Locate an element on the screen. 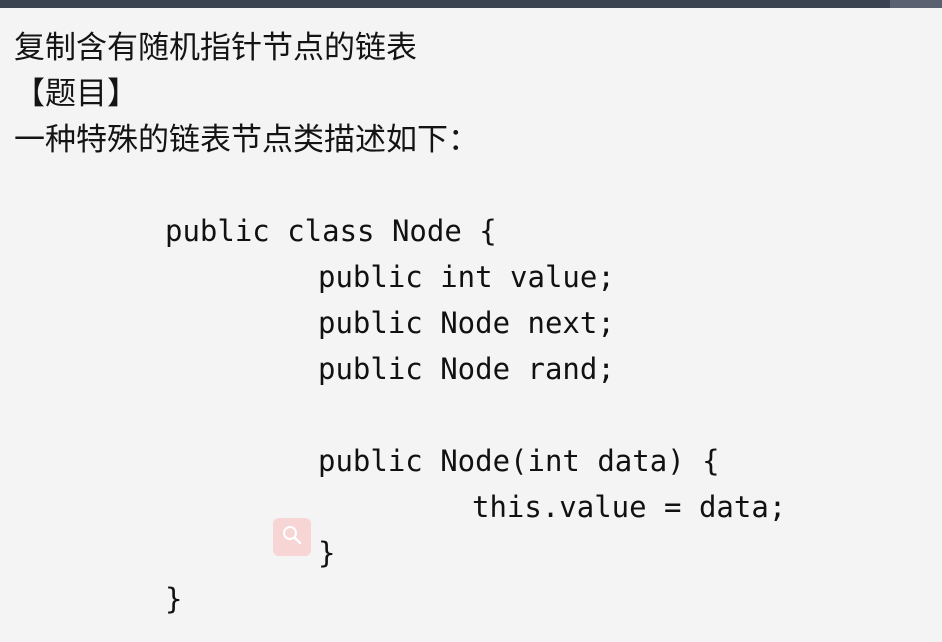 The width and height of the screenshot is (942, 642). search-overlay-button is located at coordinates (292, 537).